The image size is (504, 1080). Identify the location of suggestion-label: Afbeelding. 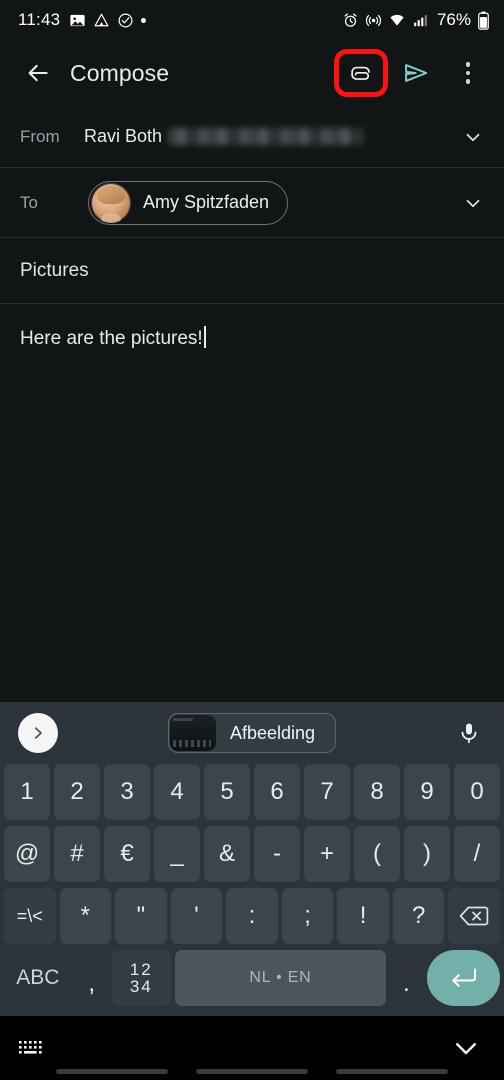
(272, 732).